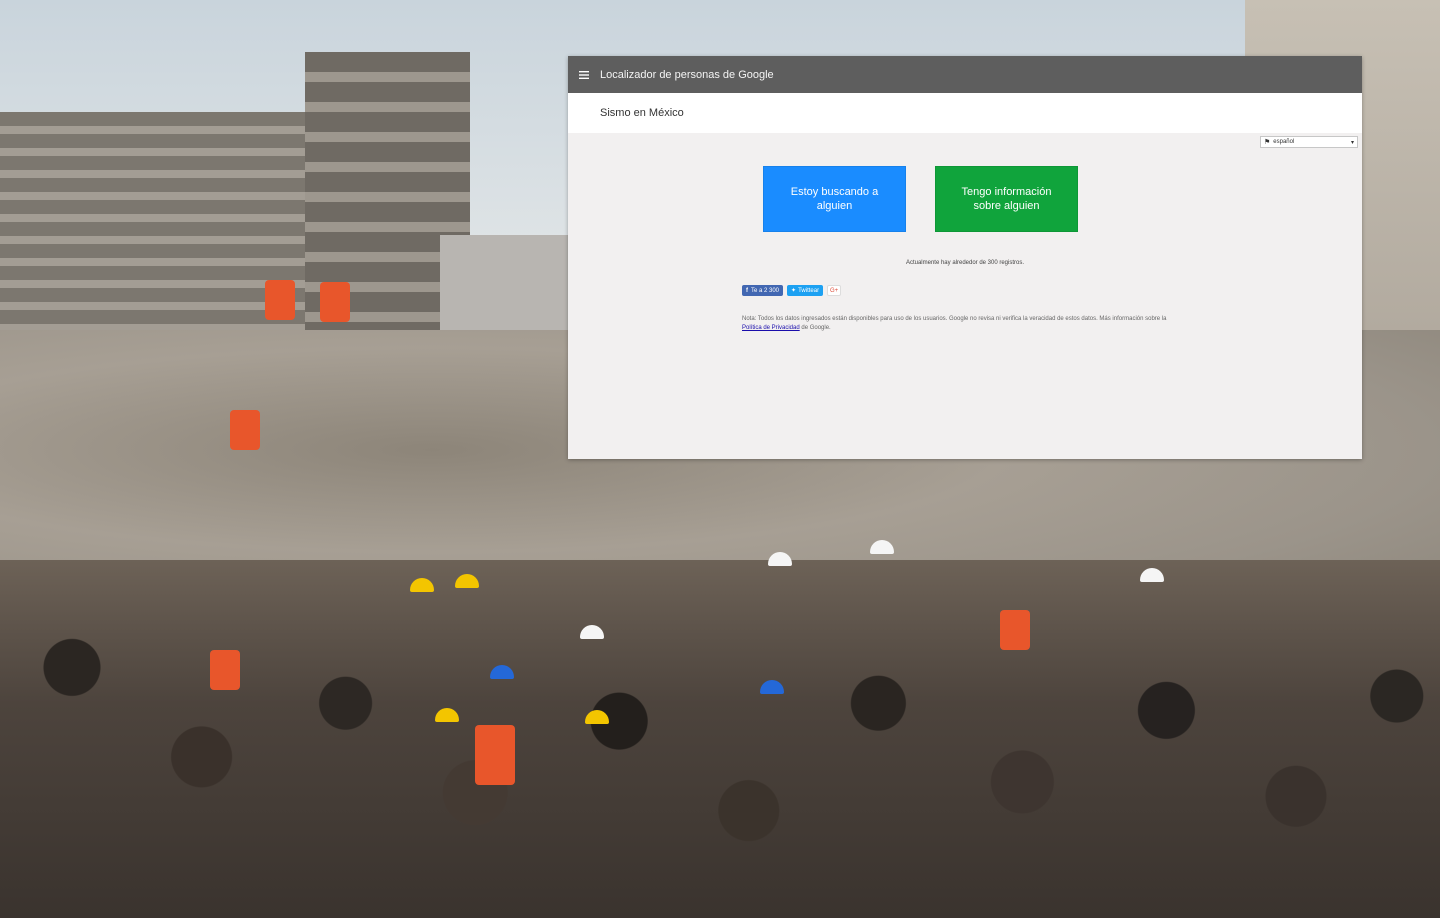 The image size is (1440, 918). I want to click on app-title: Localizador de personas de Google, so click(687, 74).